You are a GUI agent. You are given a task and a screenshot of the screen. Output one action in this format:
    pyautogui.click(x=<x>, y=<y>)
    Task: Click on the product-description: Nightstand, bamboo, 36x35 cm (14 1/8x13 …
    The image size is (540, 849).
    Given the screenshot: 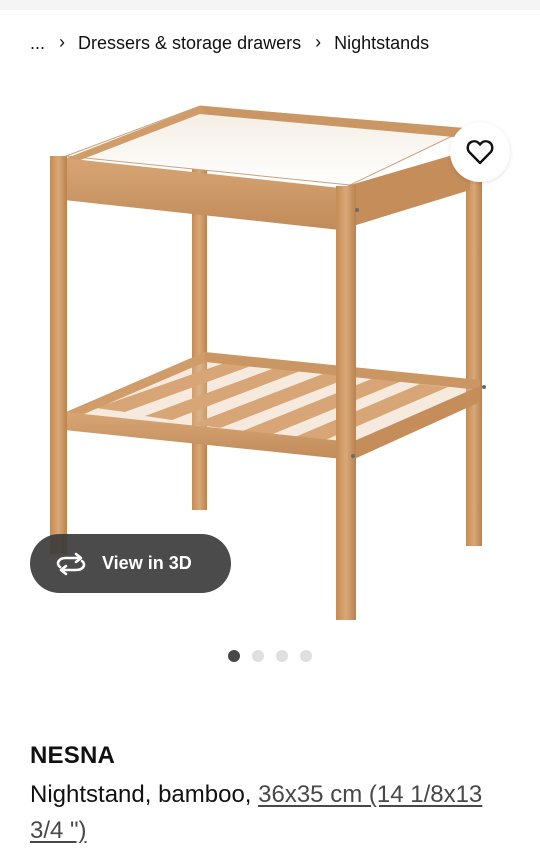 What is the action you would take?
    pyautogui.click(x=270, y=813)
    